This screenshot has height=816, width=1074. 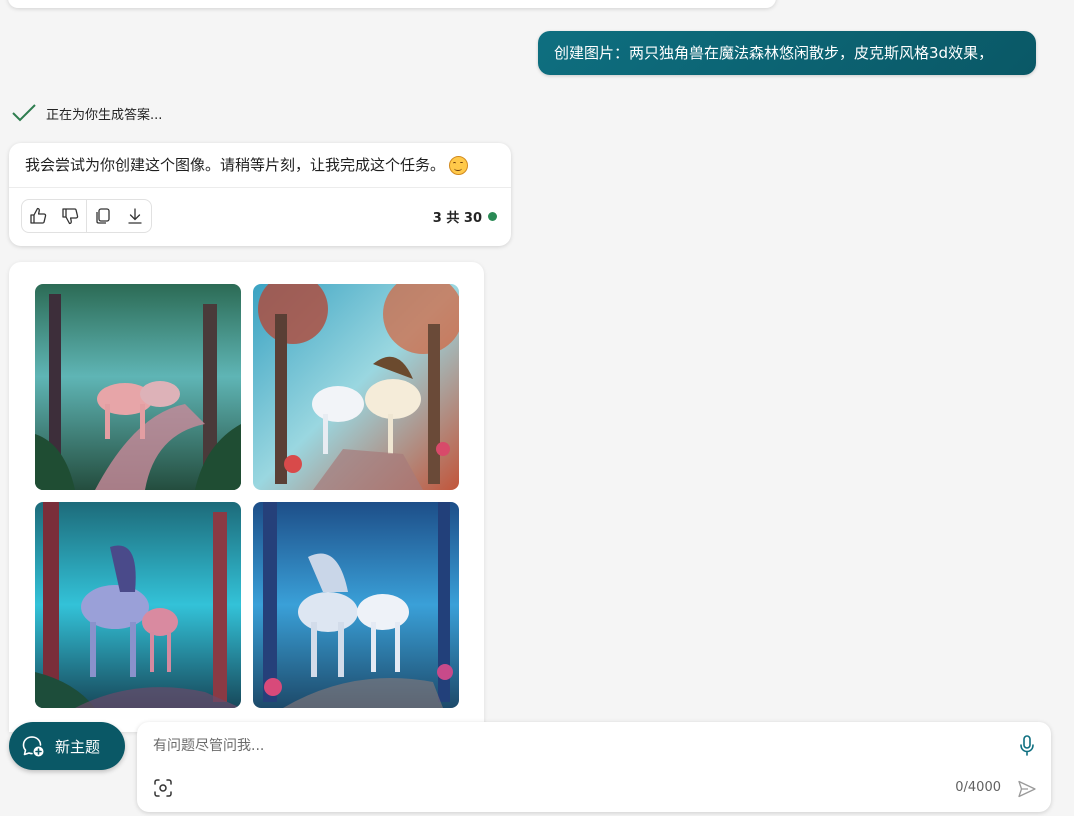 I want to click on status-dot, so click(x=492, y=216).